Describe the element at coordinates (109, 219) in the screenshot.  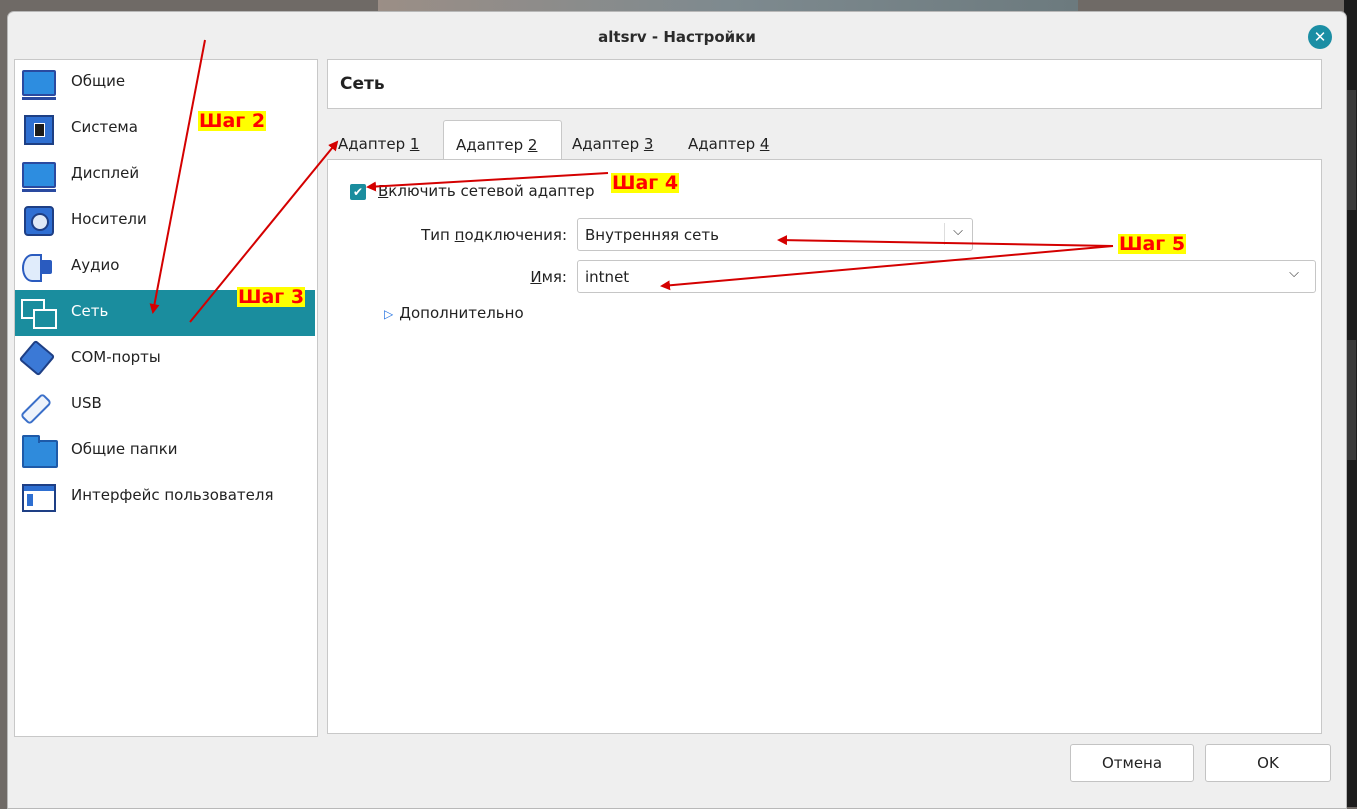
I see `sidebar-item-label: Носители` at that location.